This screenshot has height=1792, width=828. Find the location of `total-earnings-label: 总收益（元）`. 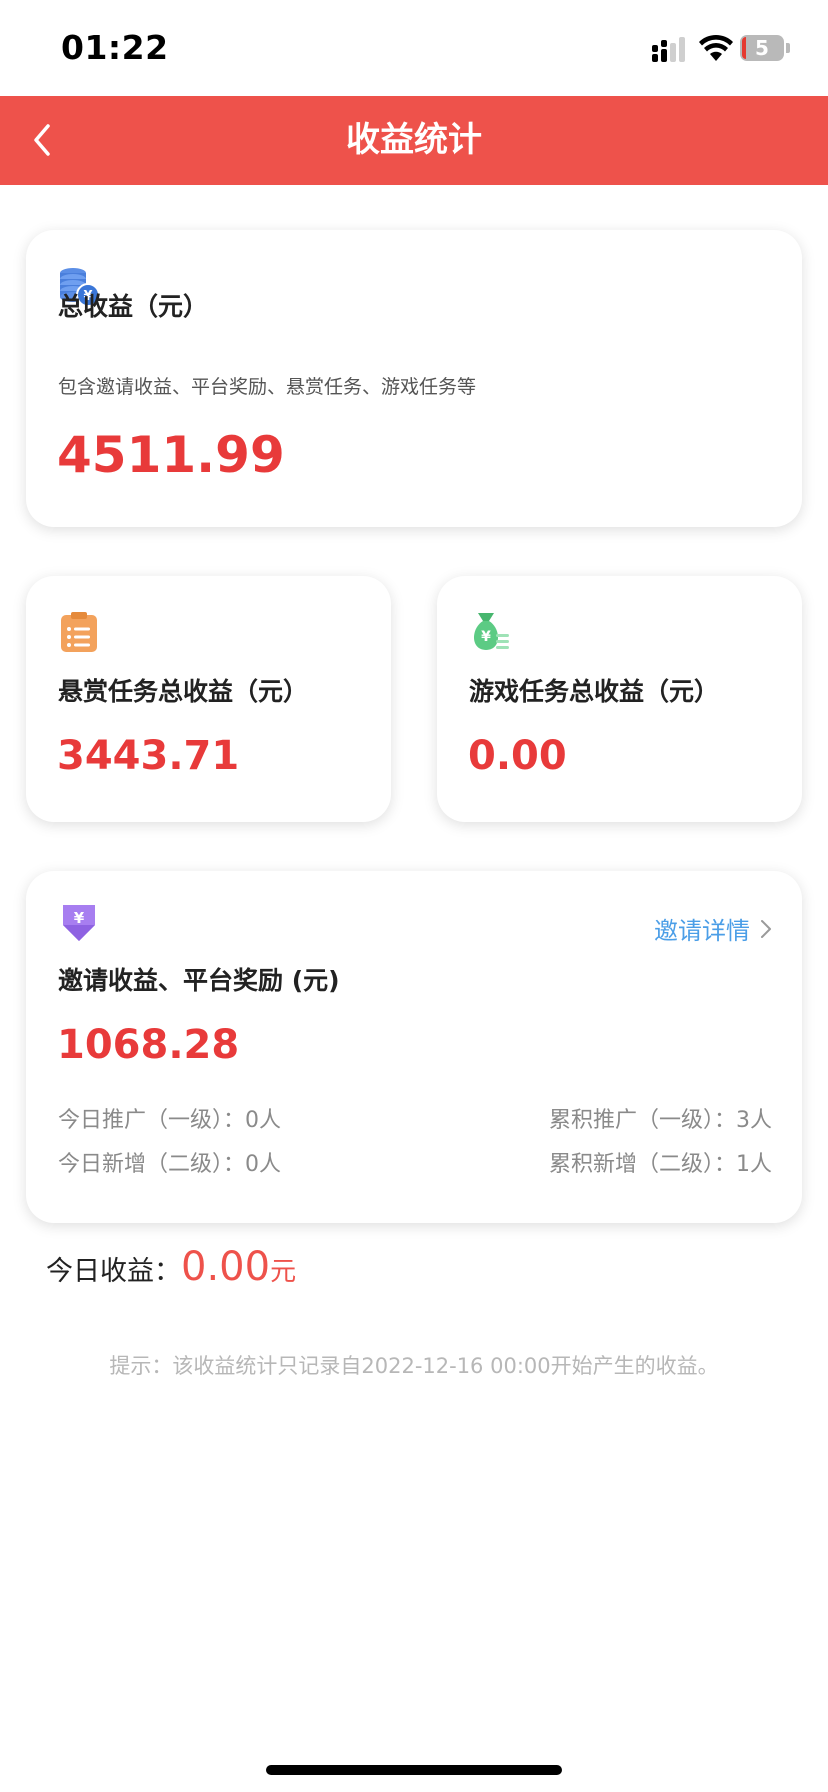

total-earnings-label: 总收益（元） is located at coordinates (133, 306).